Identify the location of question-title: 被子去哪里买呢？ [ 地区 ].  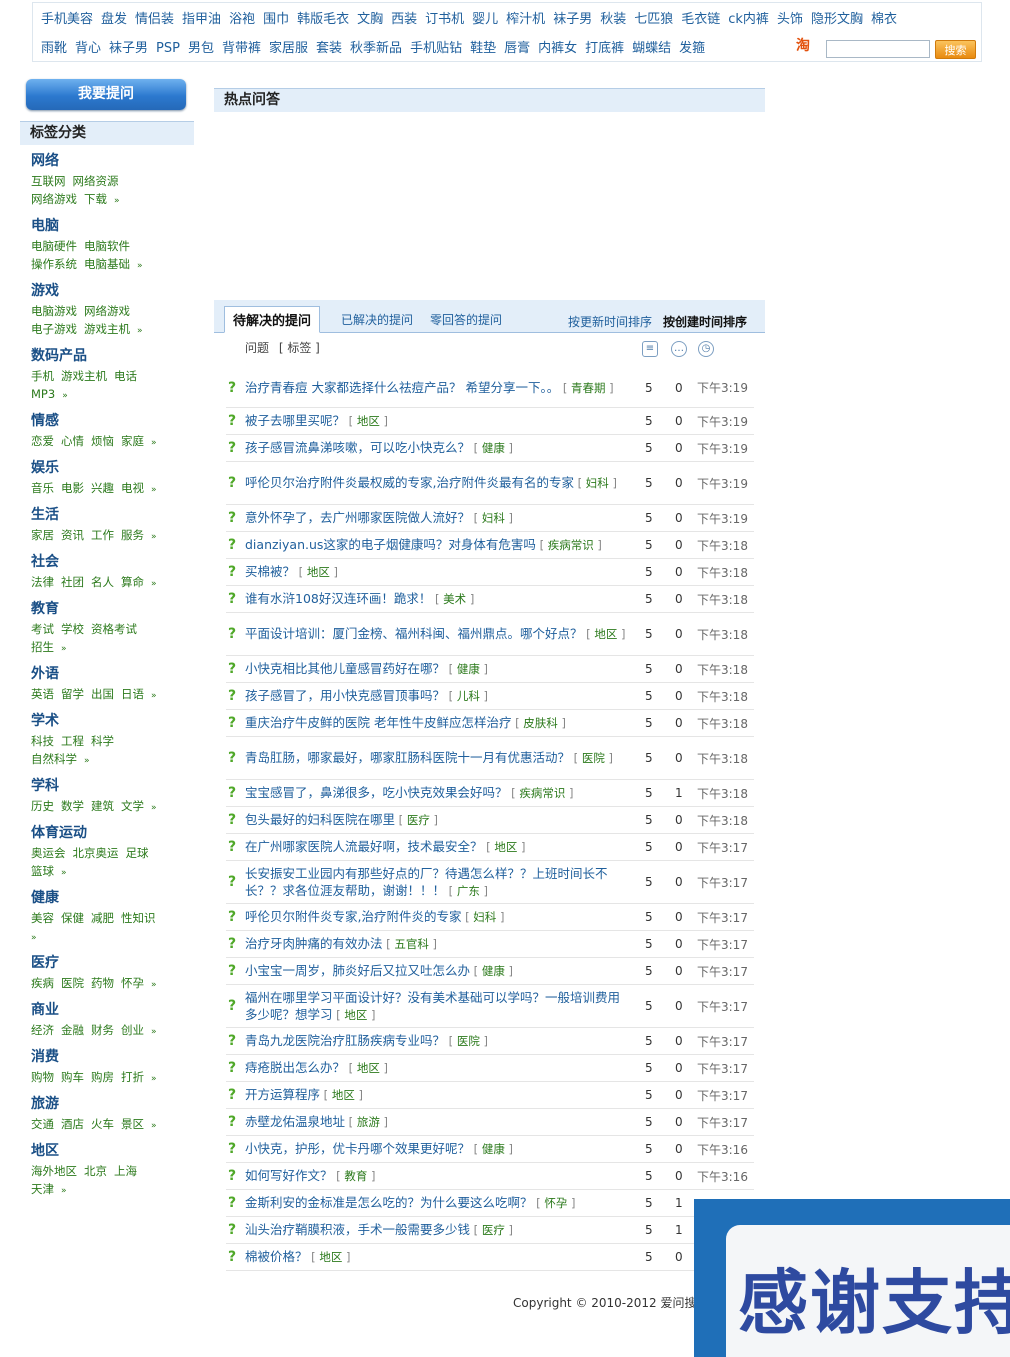
(437, 421).